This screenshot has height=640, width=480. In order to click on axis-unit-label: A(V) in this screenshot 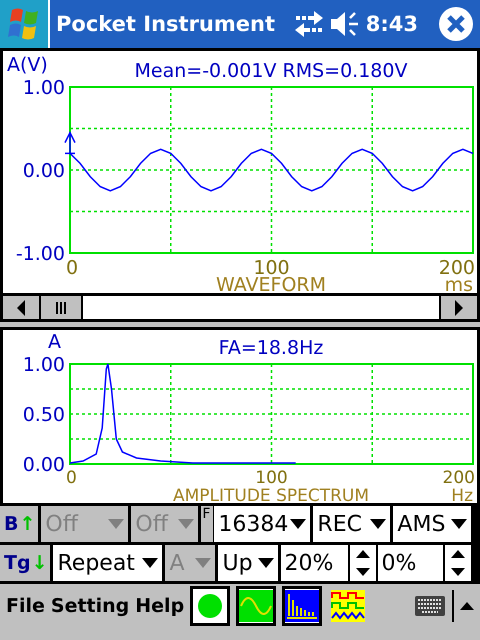, I will do `click(27, 65)`.